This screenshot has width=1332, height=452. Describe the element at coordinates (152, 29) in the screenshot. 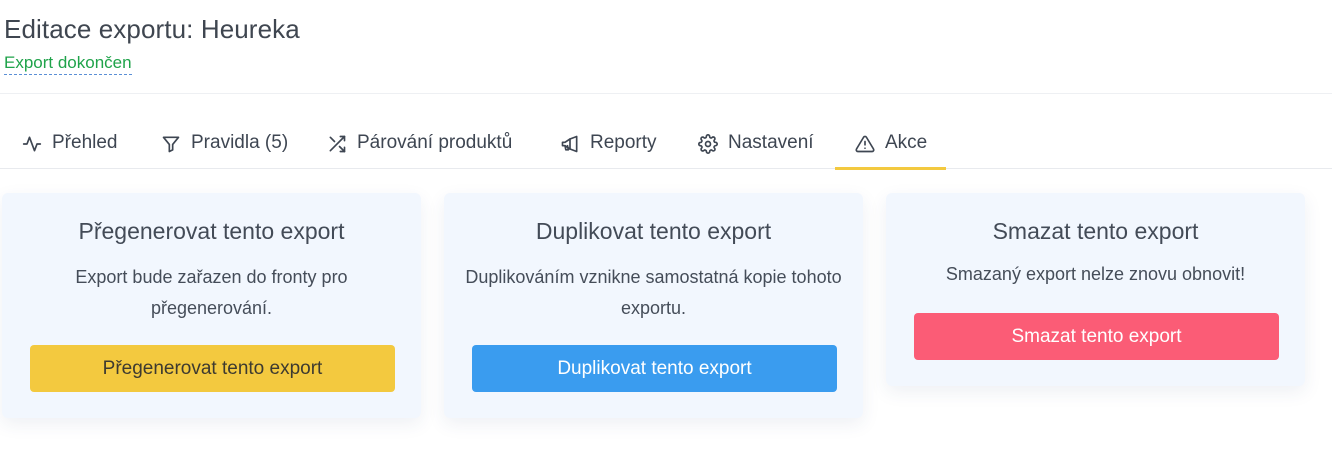

I see `page-title: Editace exportu: Heureka` at that location.